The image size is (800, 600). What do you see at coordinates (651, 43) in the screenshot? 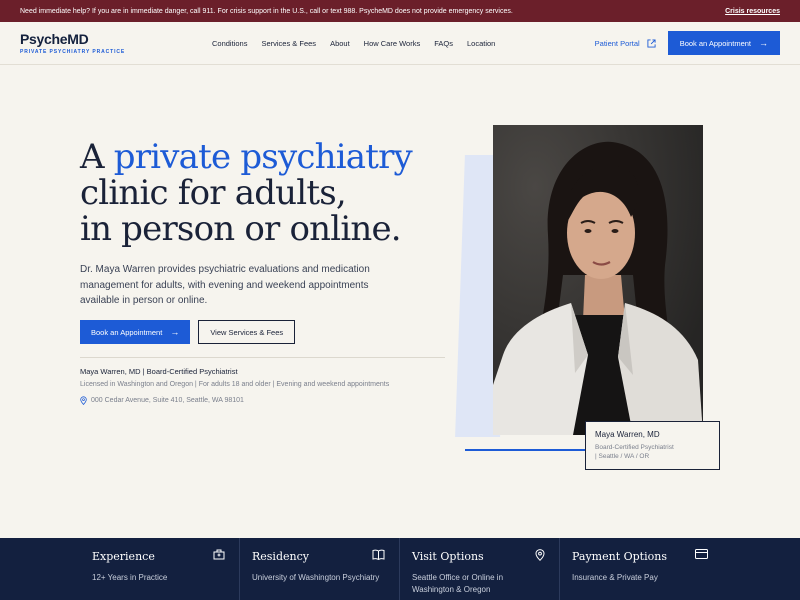
I see `external-link-icon` at bounding box center [651, 43].